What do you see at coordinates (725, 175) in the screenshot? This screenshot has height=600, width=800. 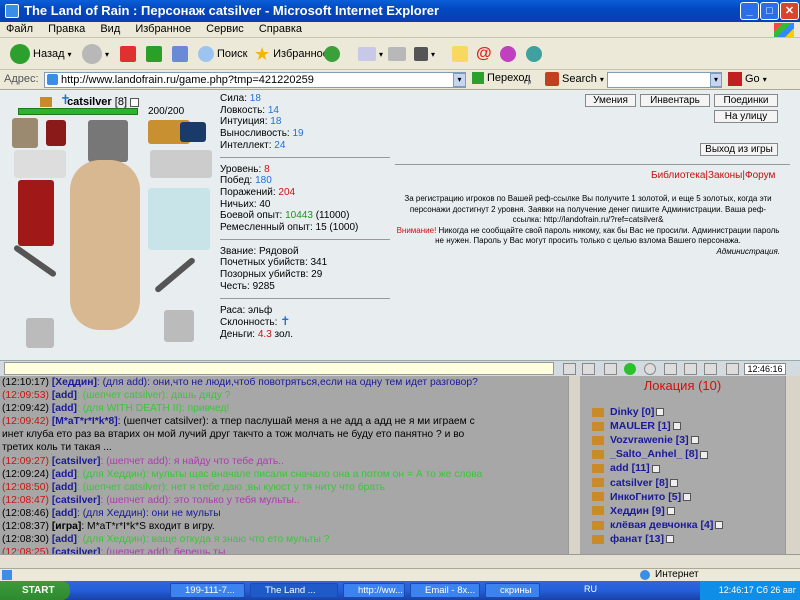 I see `laws-link: Законы` at bounding box center [725, 175].